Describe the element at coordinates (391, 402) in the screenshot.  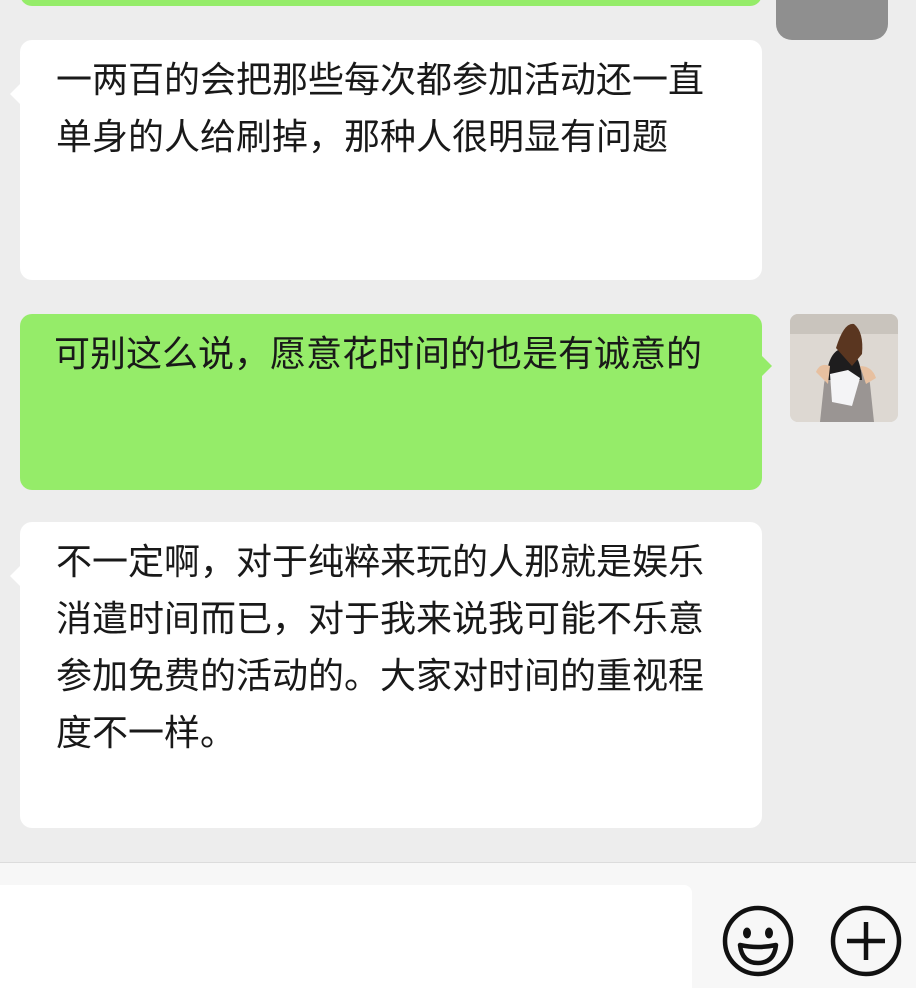
I see `outgoing-message-bubble: 可别这么说，愿意花时间的也是有诚意的` at that location.